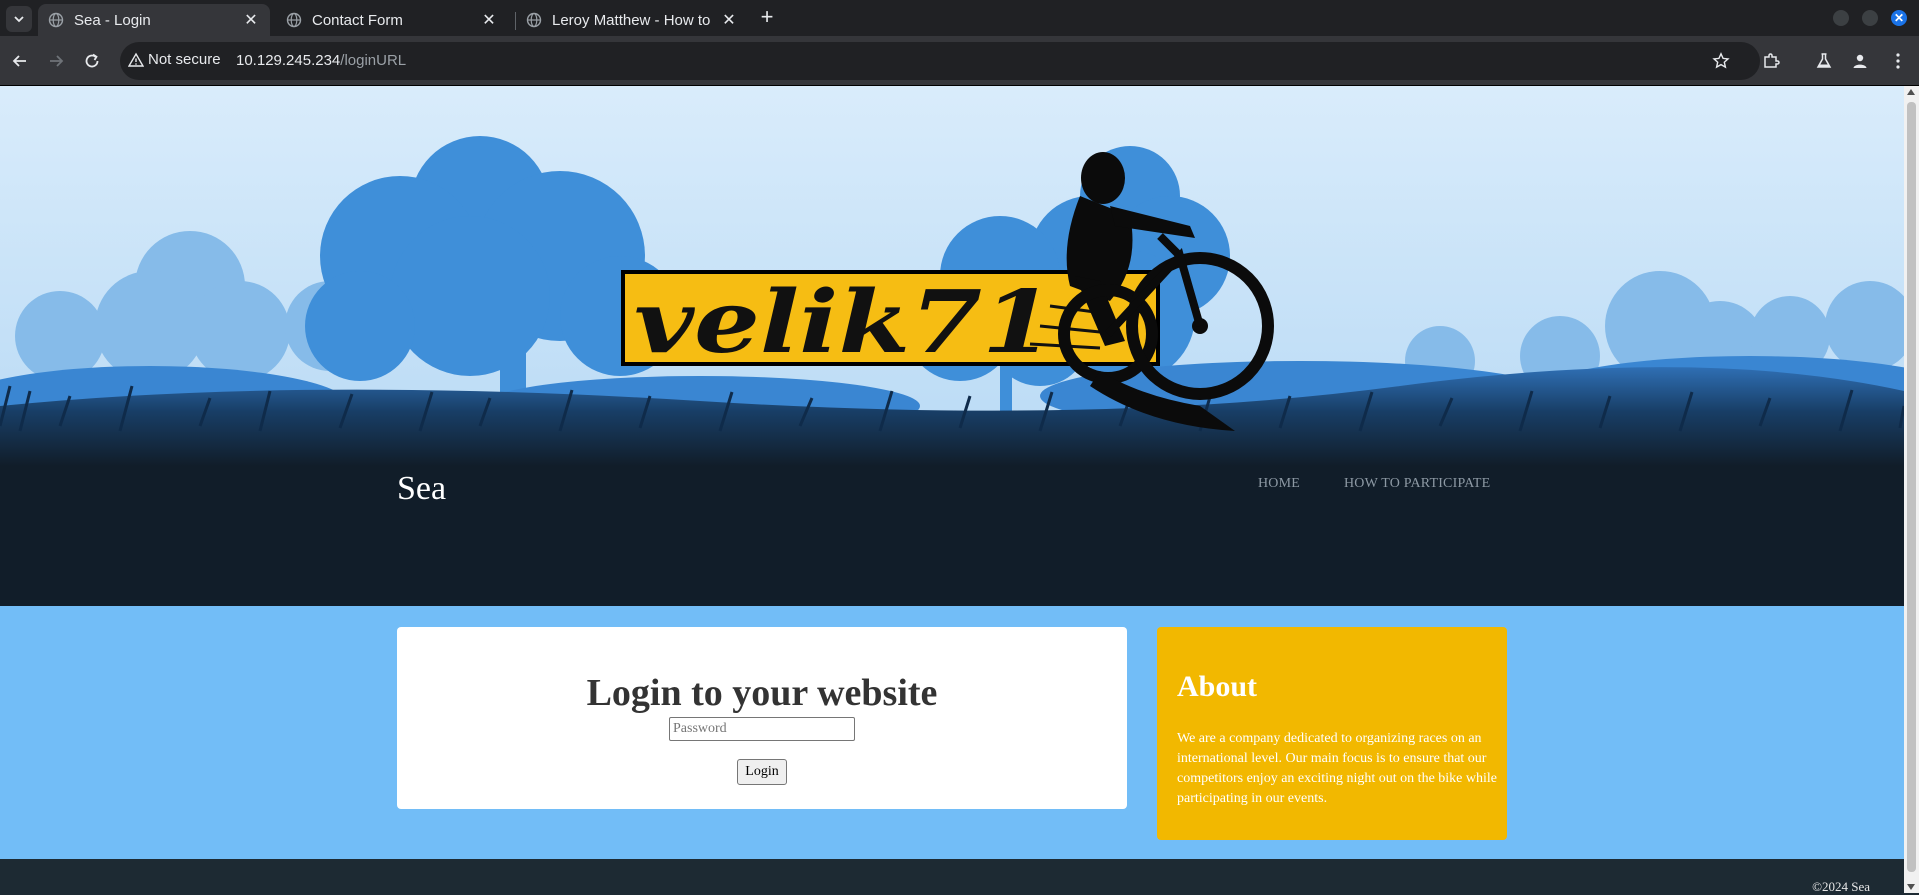 This screenshot has width=1919, height=895. I want to click on arrow-left-icon, so click(19, 61).